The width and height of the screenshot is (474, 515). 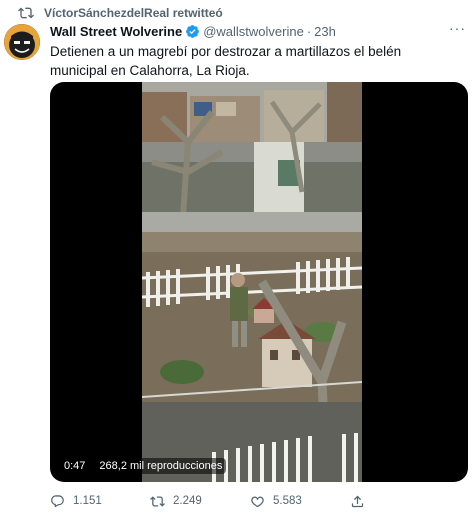 What do you see at coordinates (87, 501) in the screenshot?
I see `reply-count: 1.151` at bounding box center [87, 501].